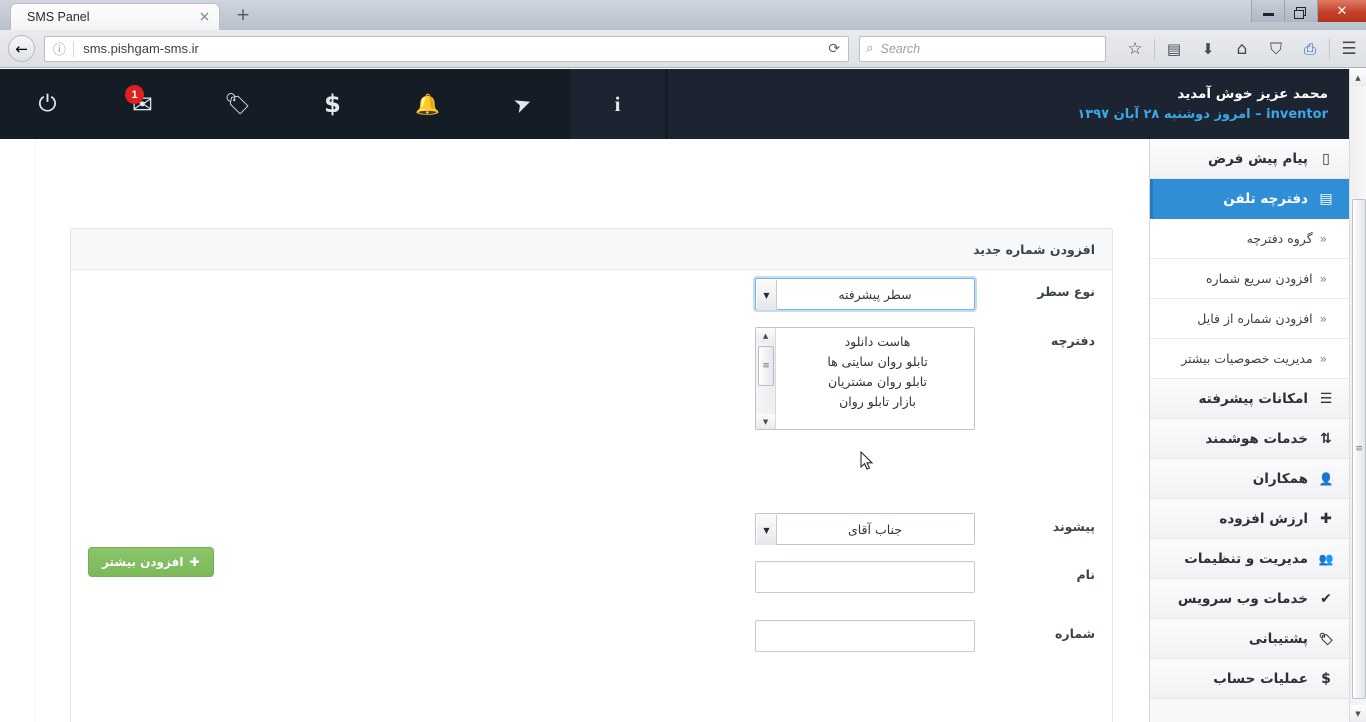 The height and width of the screenshot is (722, 1366). Describe the element at coordinates (1202, 114) in the screenshot. I see `welcome-line-2: inventor – امروز دوشنبه ۲۸ آبان ۱۳۹۷` at that location.